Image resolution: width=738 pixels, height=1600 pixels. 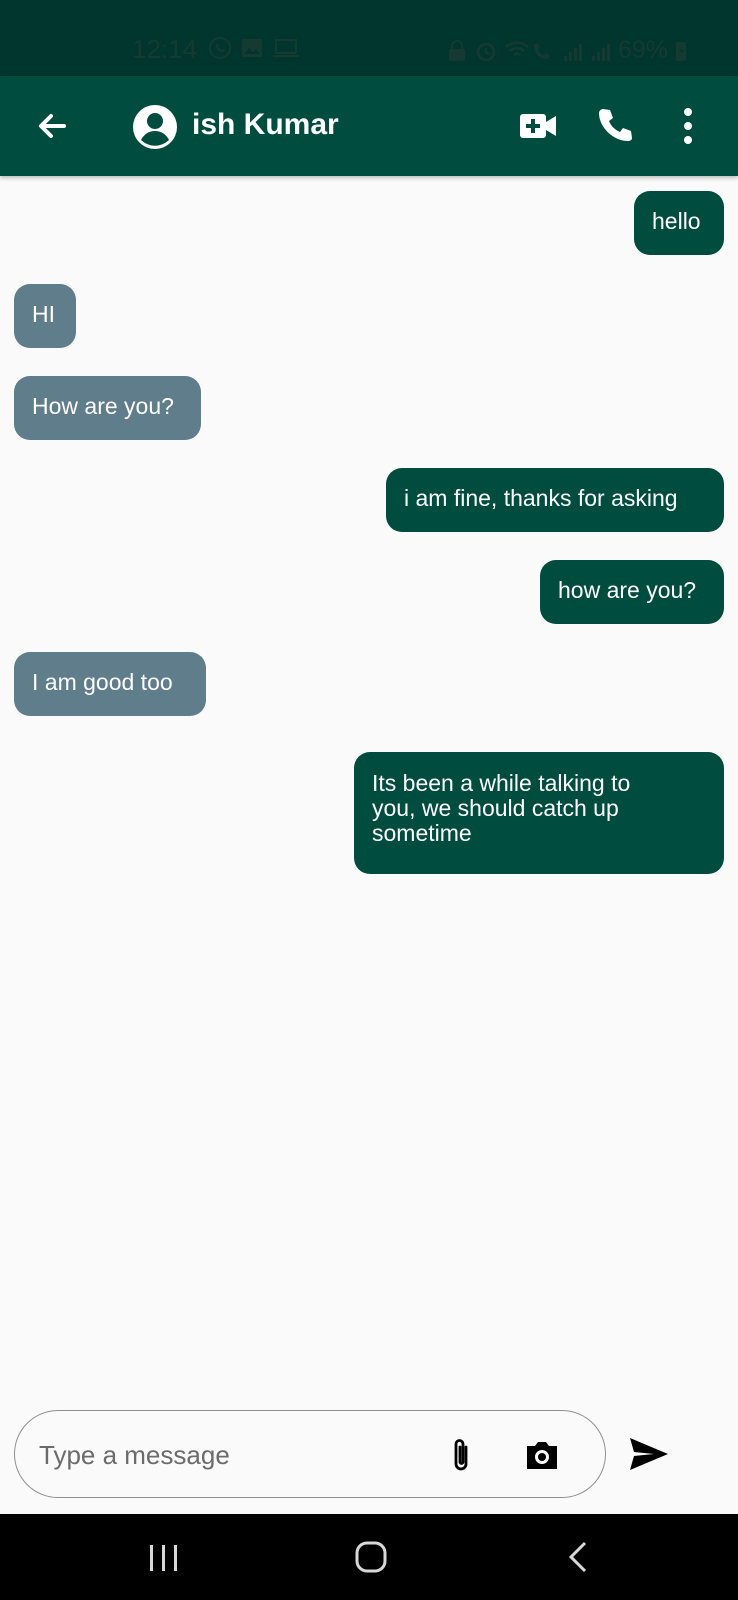 I want to click on battery-icon, so click(x=681, y=51).